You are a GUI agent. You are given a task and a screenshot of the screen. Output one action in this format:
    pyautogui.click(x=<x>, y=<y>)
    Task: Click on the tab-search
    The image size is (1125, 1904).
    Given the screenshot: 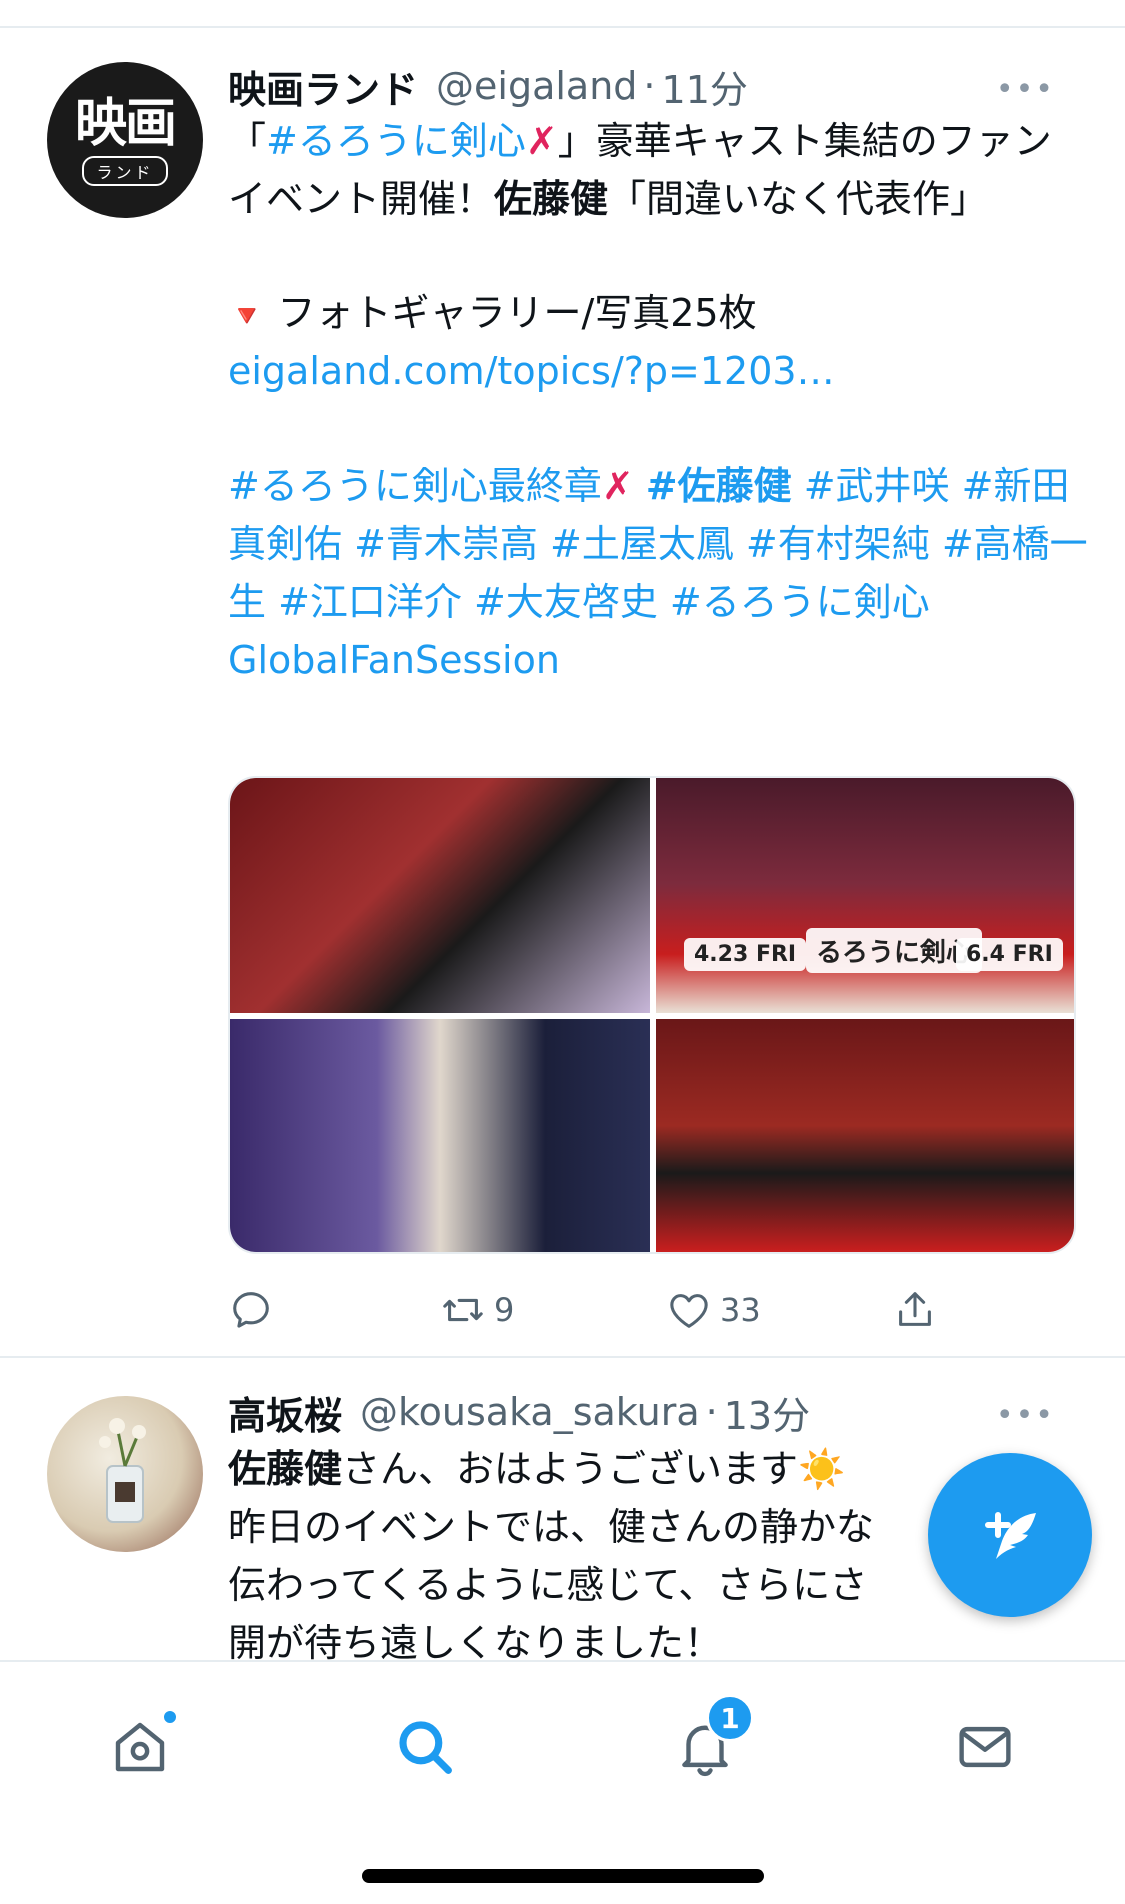 What is the action you would take?
    pyautogui.click(x=425, y=1747)
    